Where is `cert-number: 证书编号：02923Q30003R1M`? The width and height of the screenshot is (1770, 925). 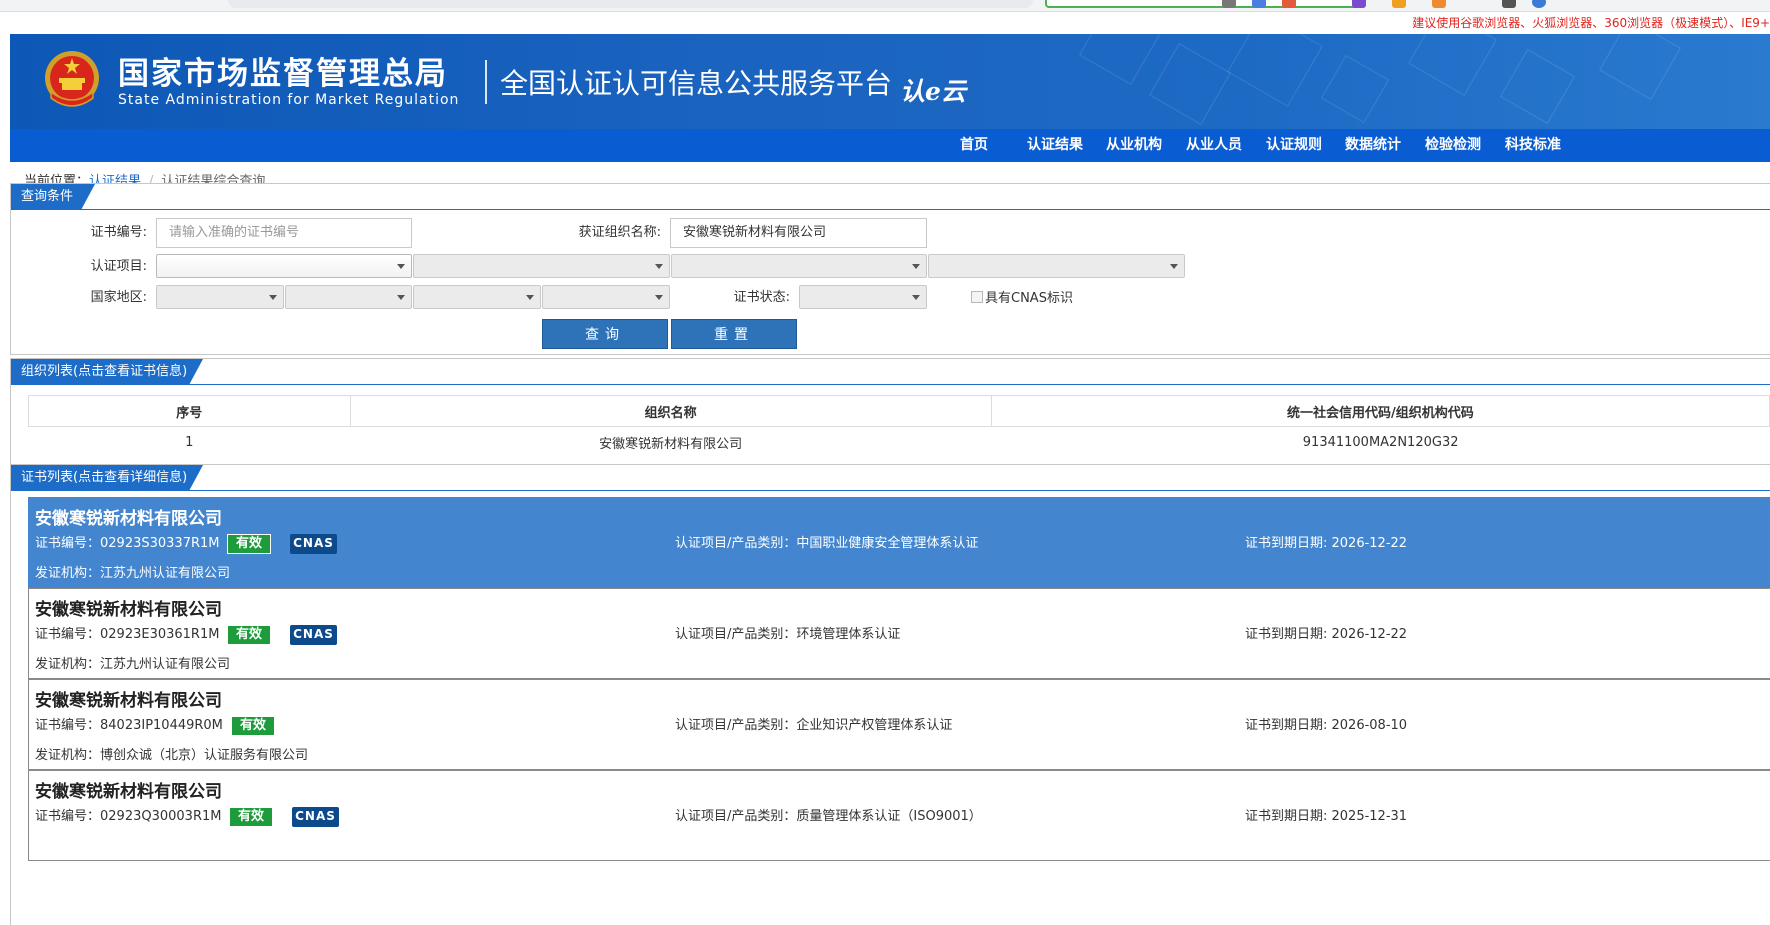 cert-number: 证书编号：02923Q30003R1M is located at coordinates (128, 816).